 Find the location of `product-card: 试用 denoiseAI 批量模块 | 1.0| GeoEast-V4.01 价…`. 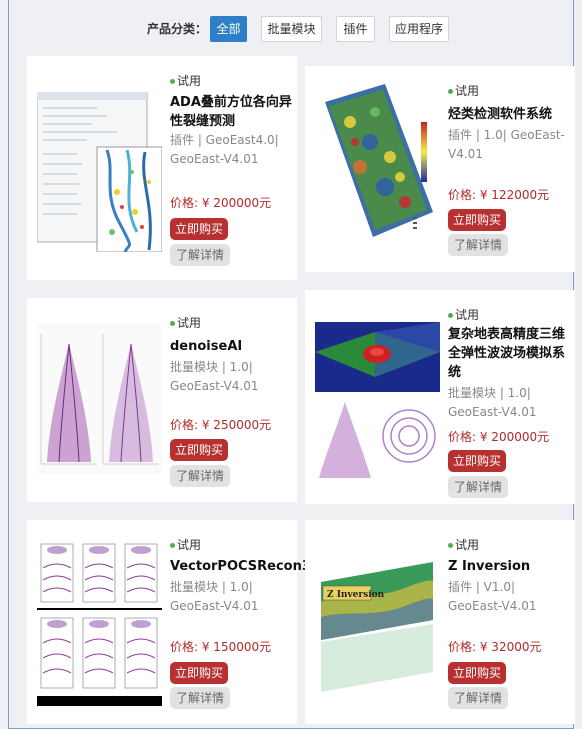

product-card: 试用 denoiseAI 批量模块 | 1.0| GeoEast-V4.01 价… is located at coordinates (162, 400).